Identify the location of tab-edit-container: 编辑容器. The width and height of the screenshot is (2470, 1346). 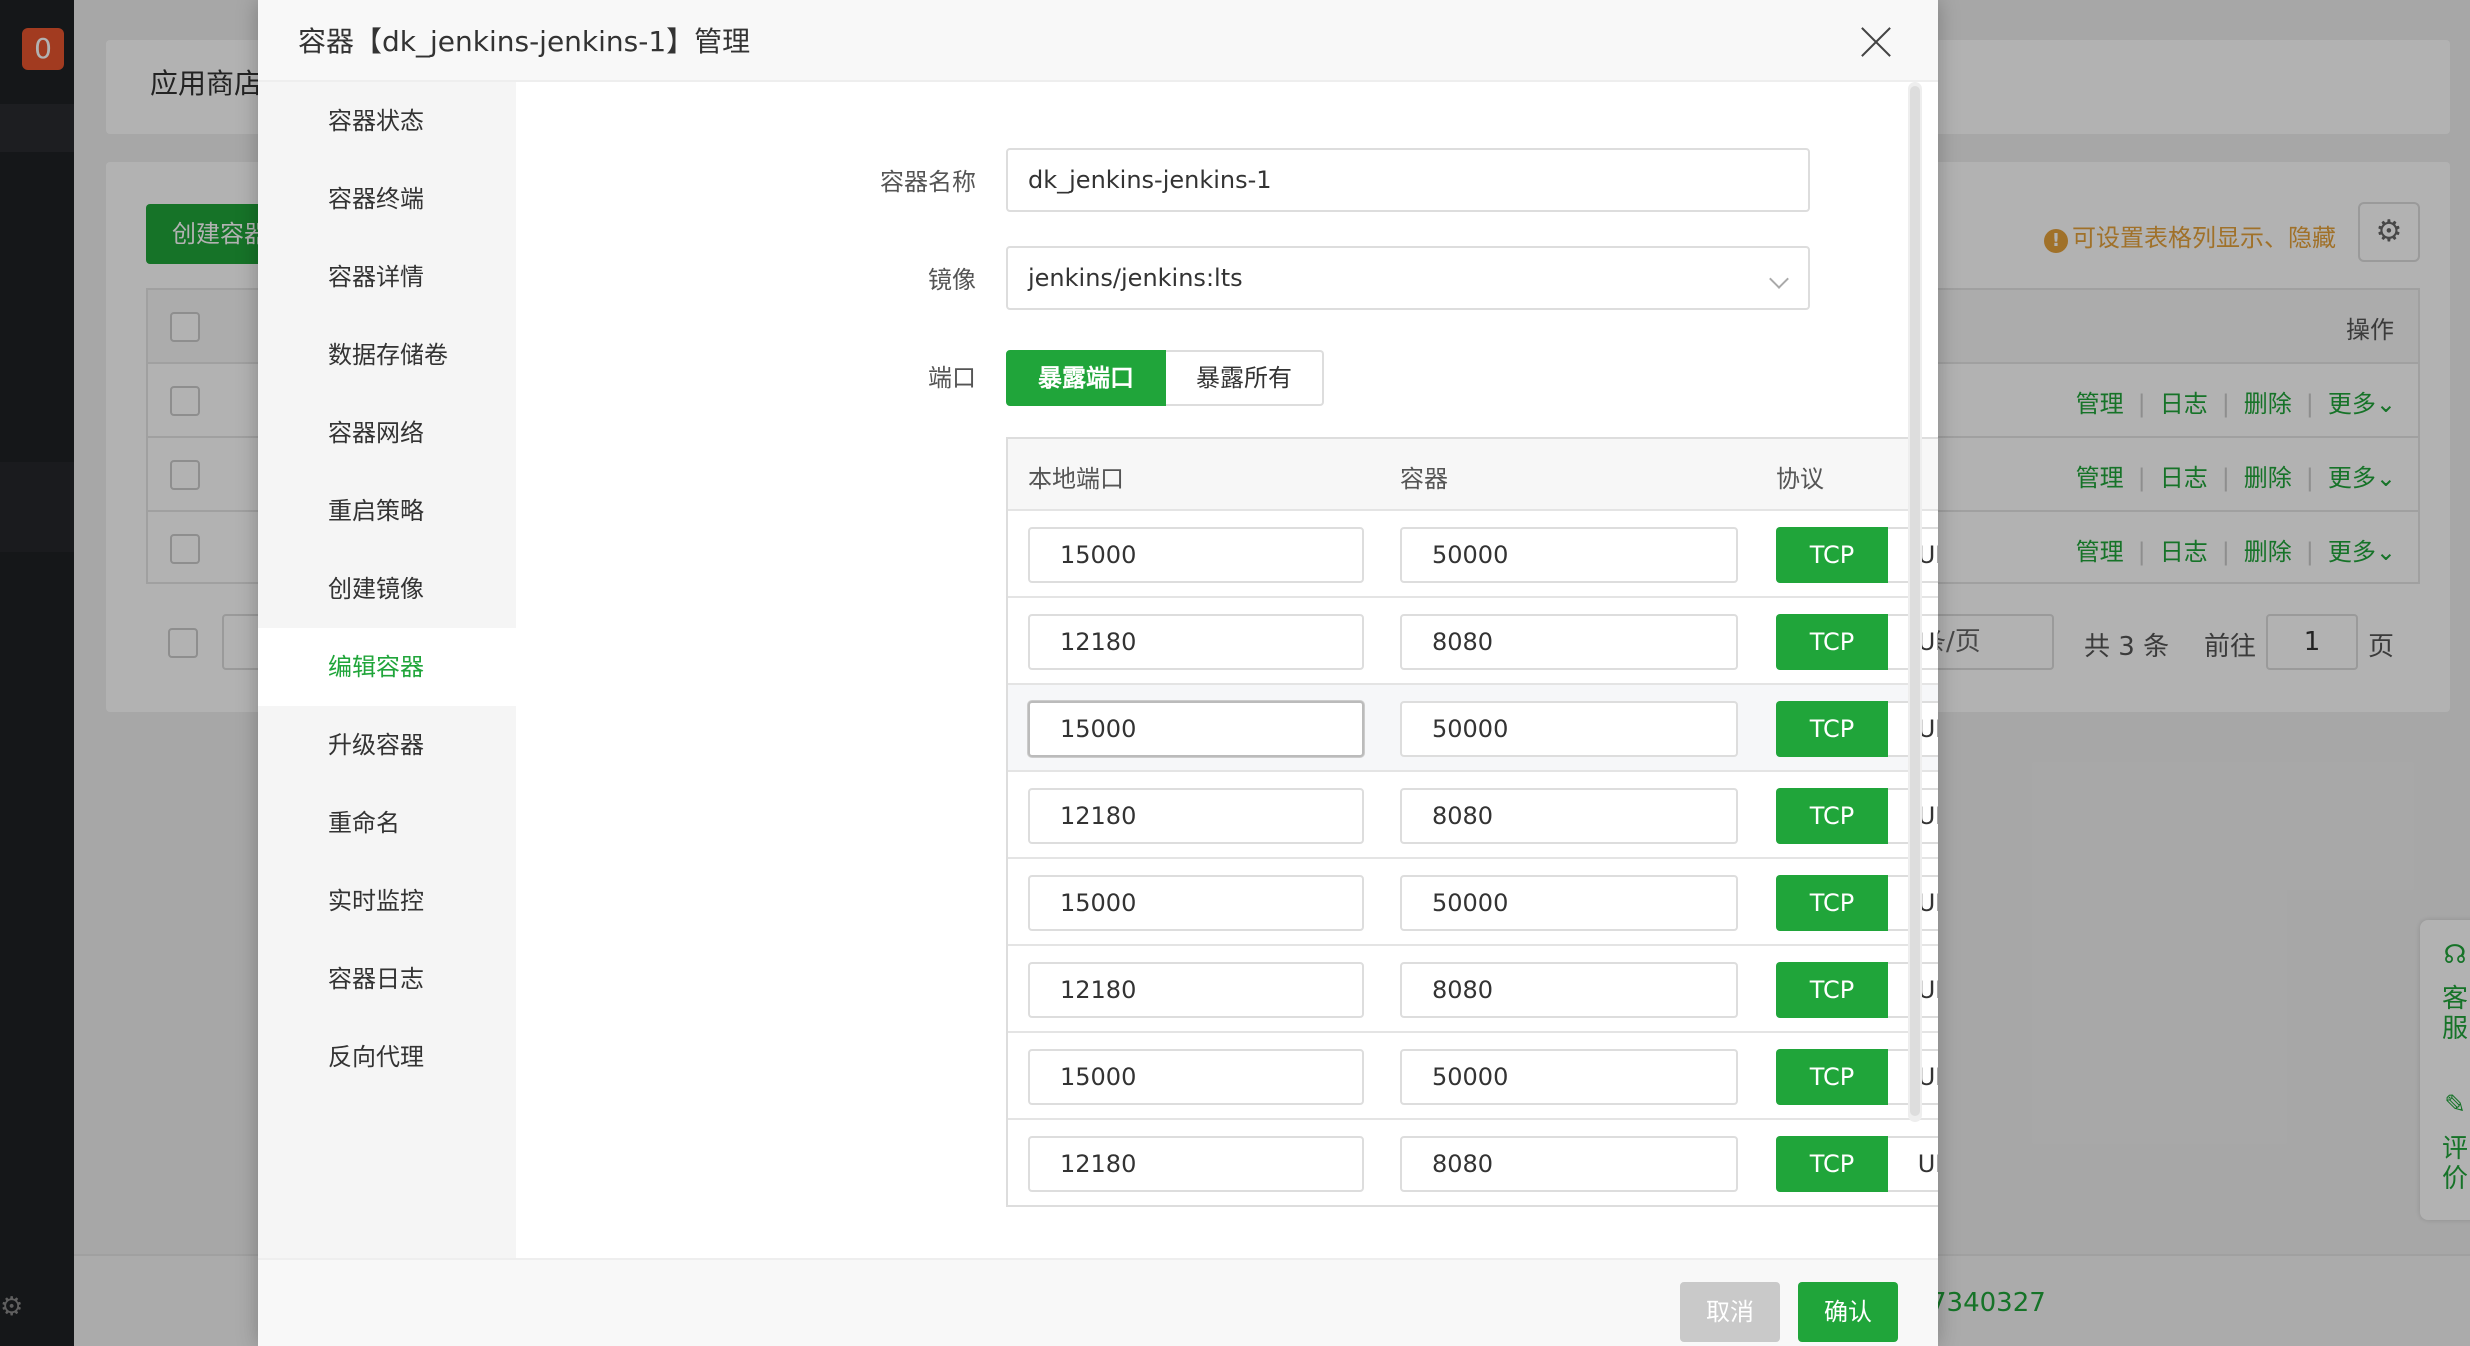
(387, 667).